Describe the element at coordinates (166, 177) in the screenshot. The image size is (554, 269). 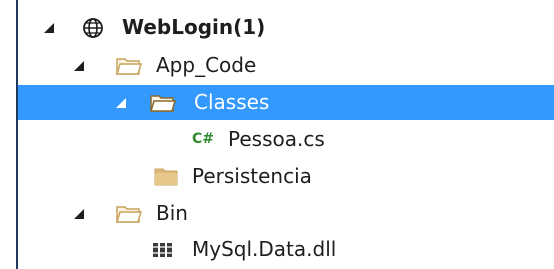
I see `folder-closed-icon` at that location.